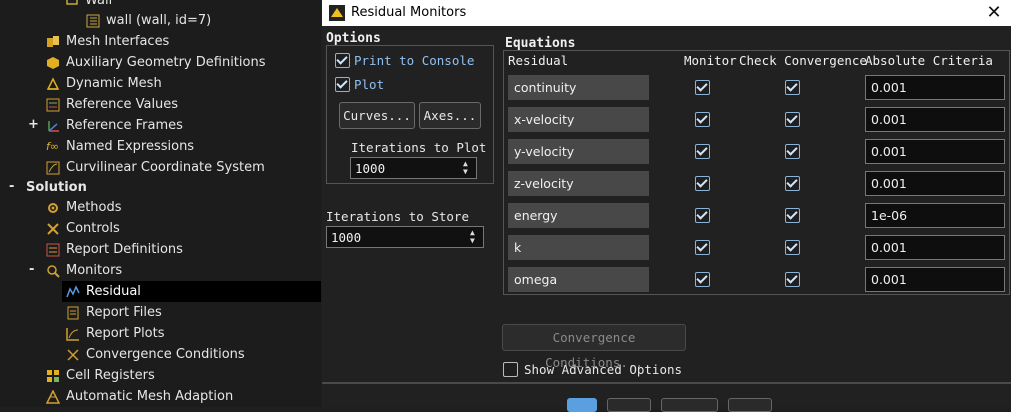 Image resolution: width=1011 pixels, height=412 pixels. What do you see at coordinates (353, 38) in the screenshot?
I see `options-group-label: Options` at bounding box center [353, 38].